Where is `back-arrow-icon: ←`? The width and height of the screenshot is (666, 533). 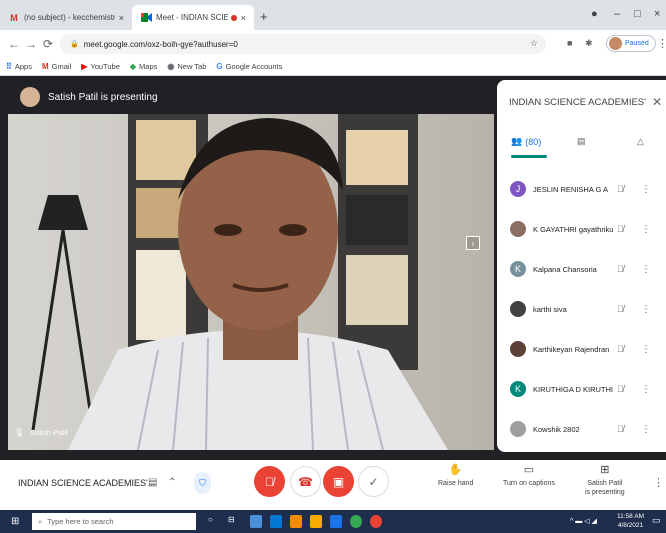
back-arrow-icon: ← is located at coordinates (14, 44).